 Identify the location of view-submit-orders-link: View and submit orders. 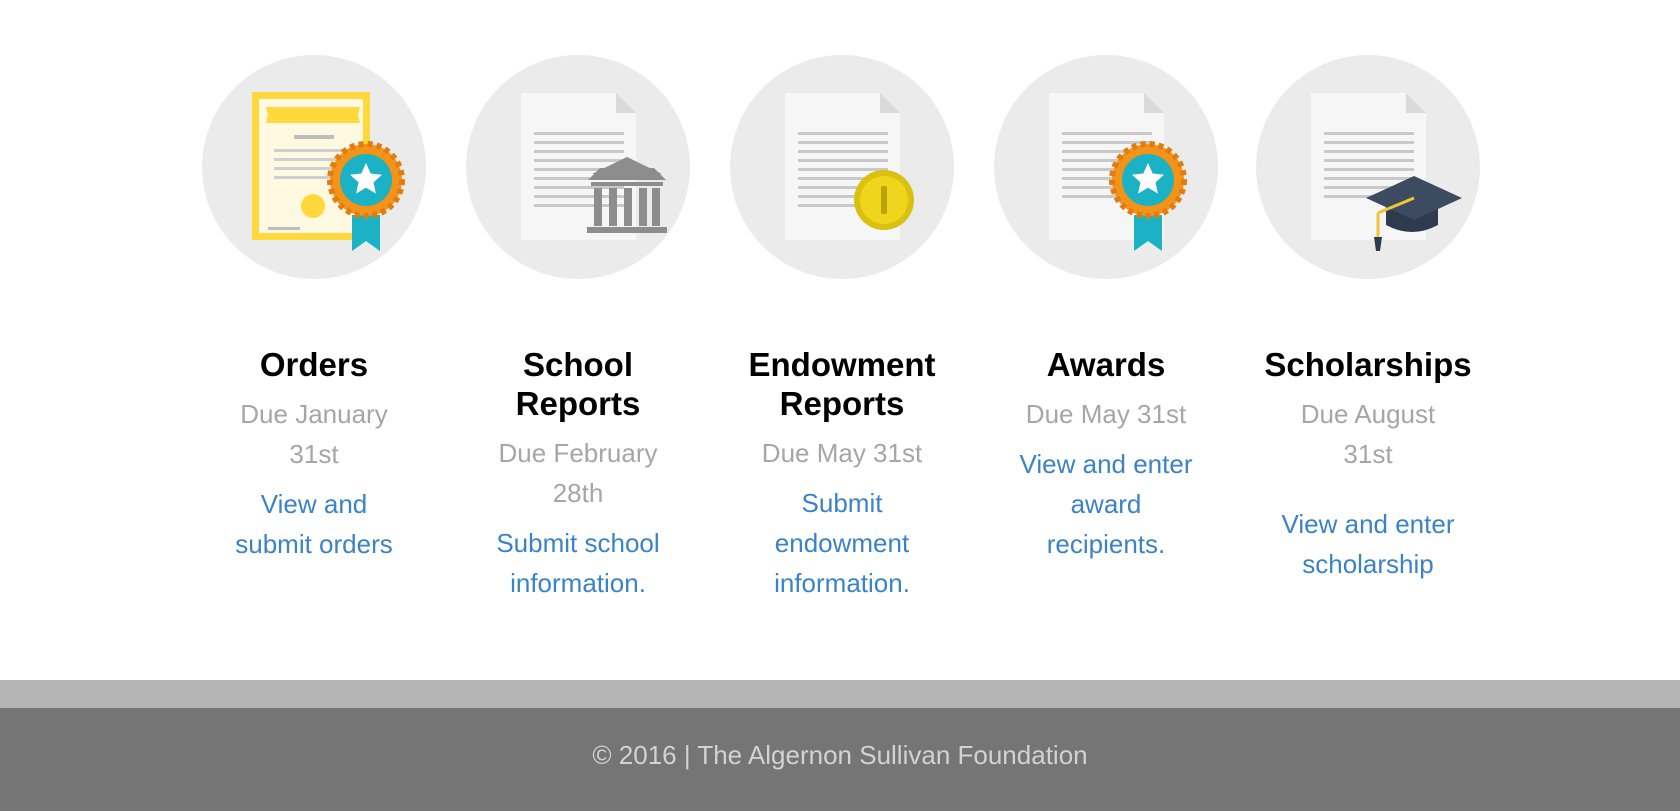
(314, 524).